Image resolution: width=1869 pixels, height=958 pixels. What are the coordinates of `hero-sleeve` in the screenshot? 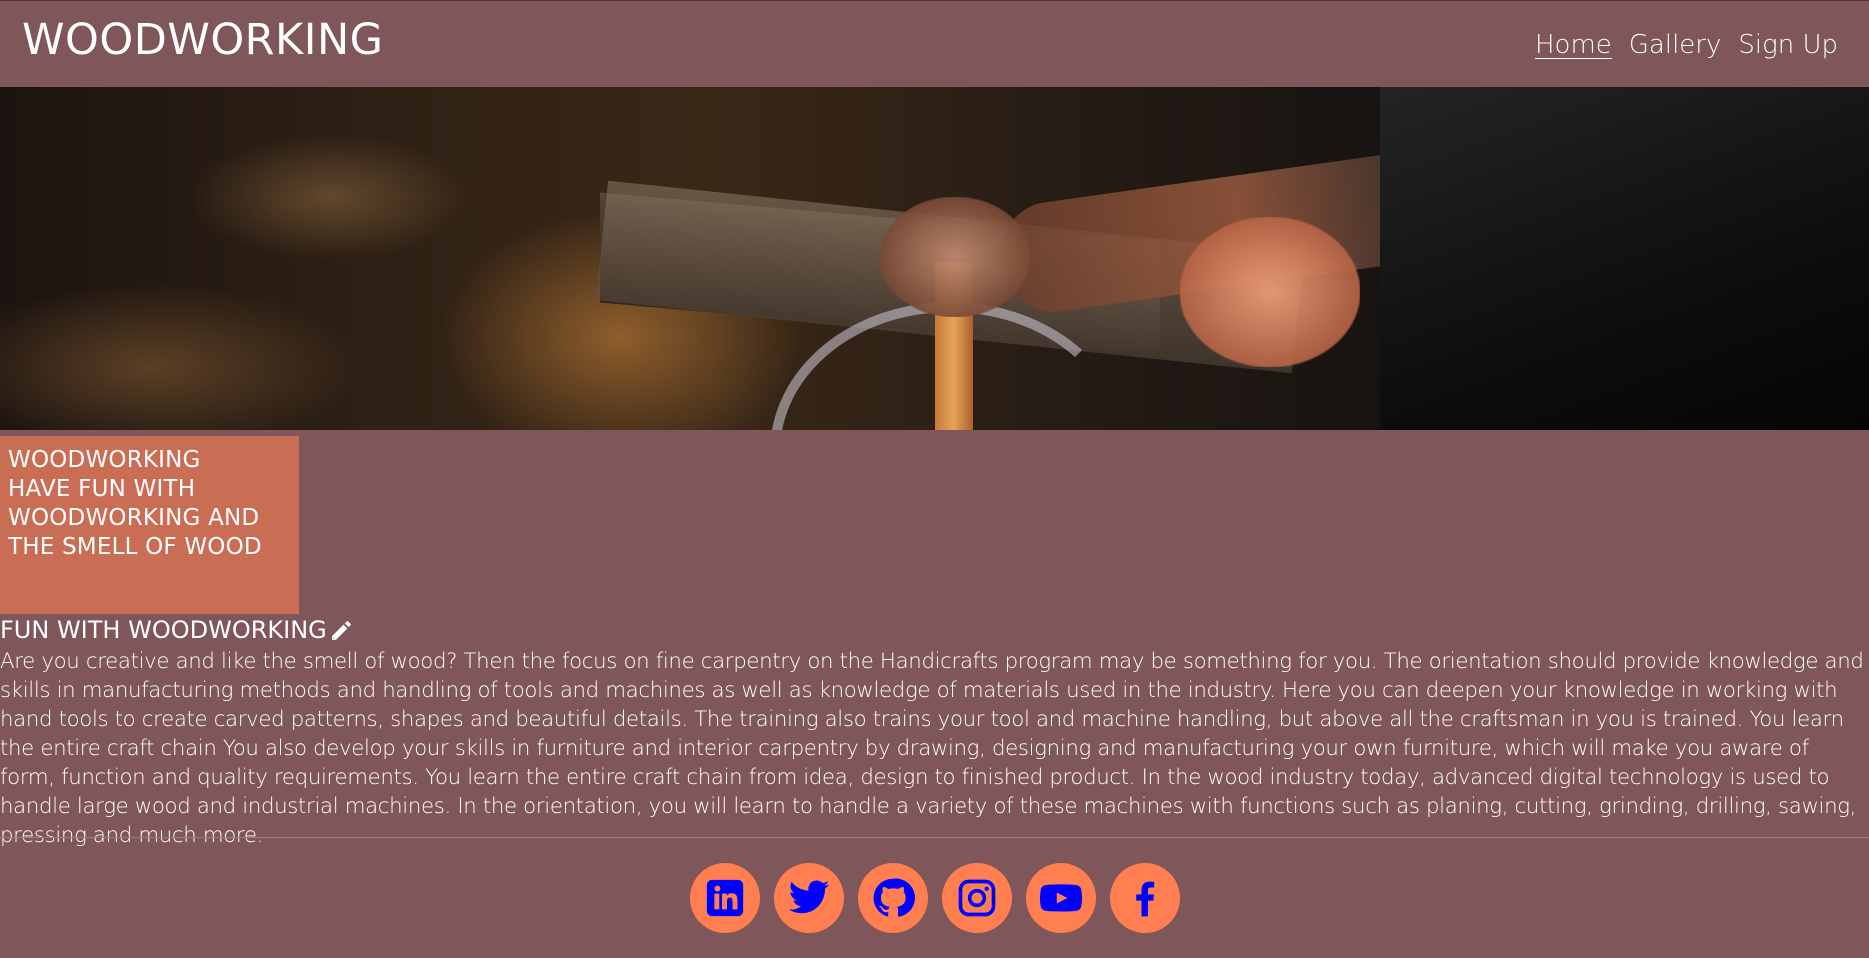 It's located at (1624, 258).